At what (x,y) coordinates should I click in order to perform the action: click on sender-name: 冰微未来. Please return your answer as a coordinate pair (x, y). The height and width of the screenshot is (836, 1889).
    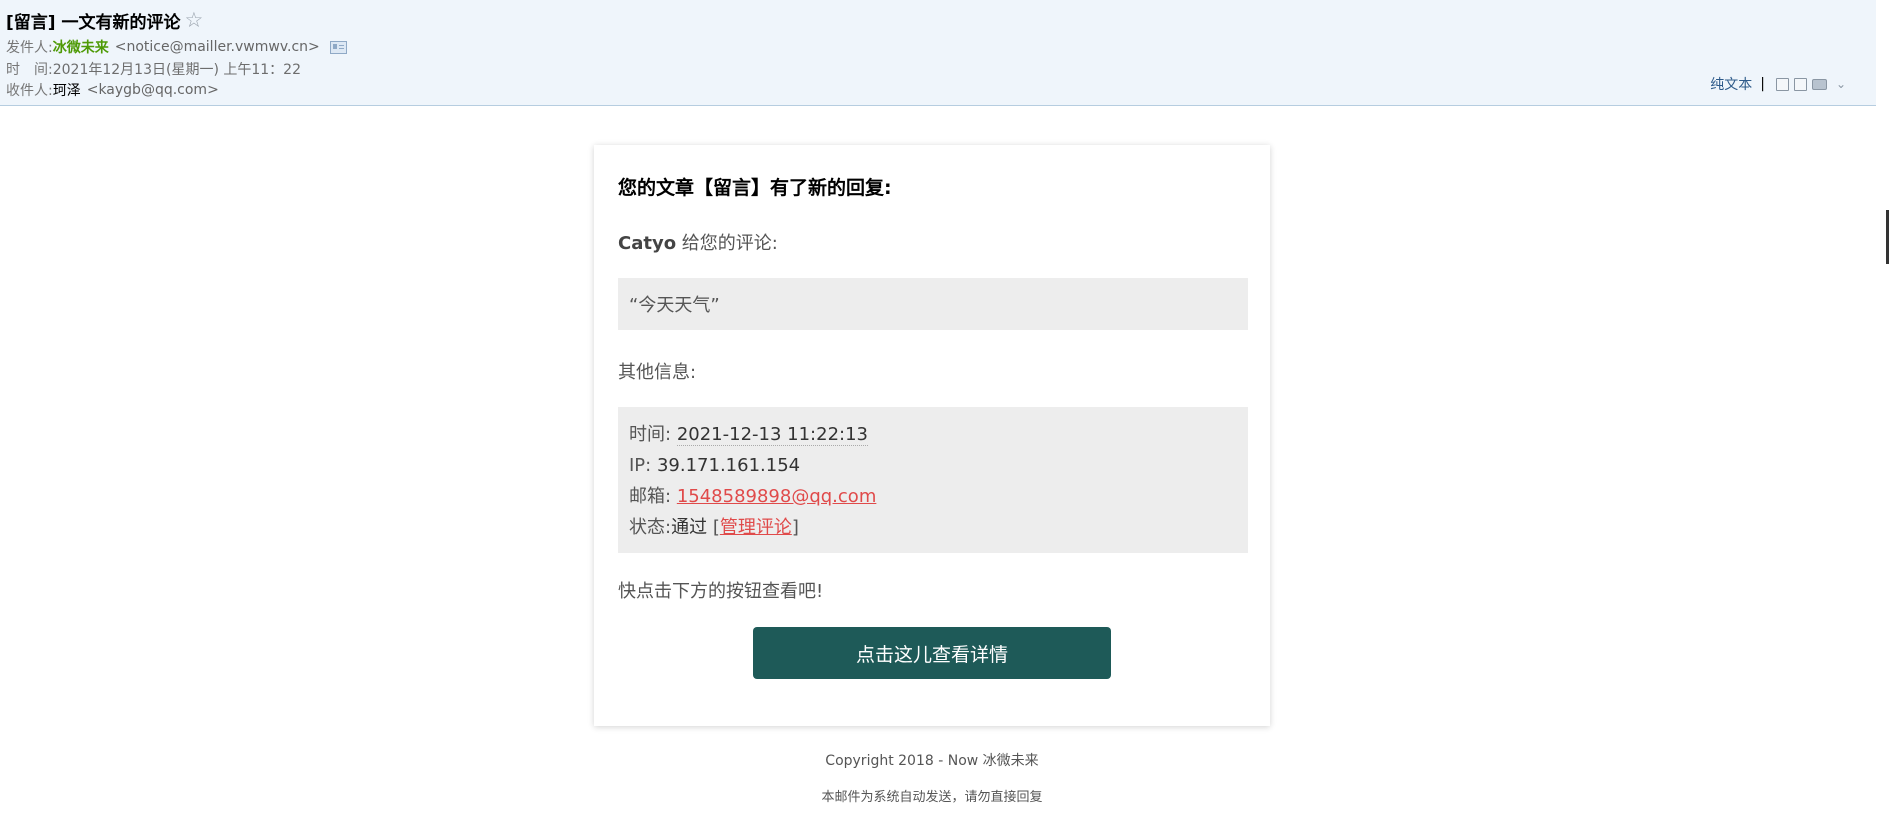
    Looking at the image, I should click on (81, 47).